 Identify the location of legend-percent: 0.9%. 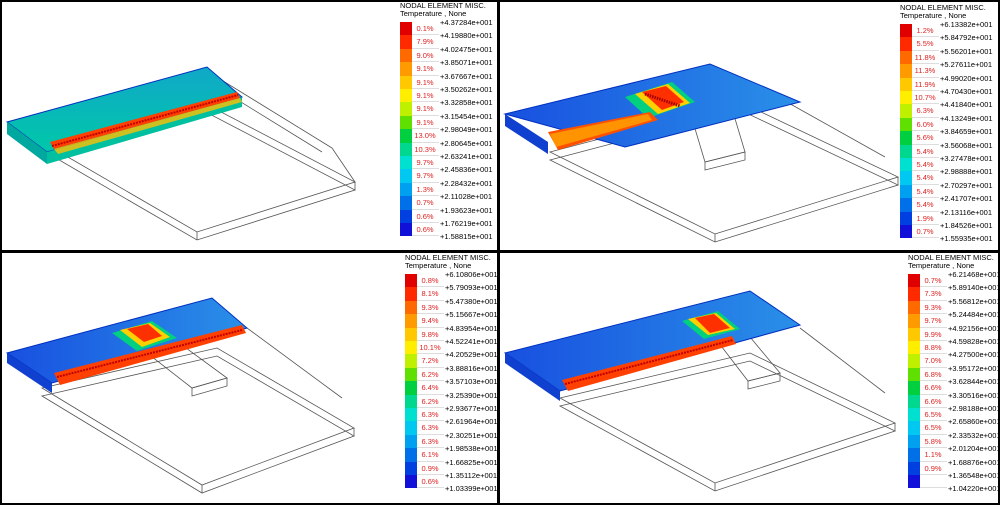
(430, 468).